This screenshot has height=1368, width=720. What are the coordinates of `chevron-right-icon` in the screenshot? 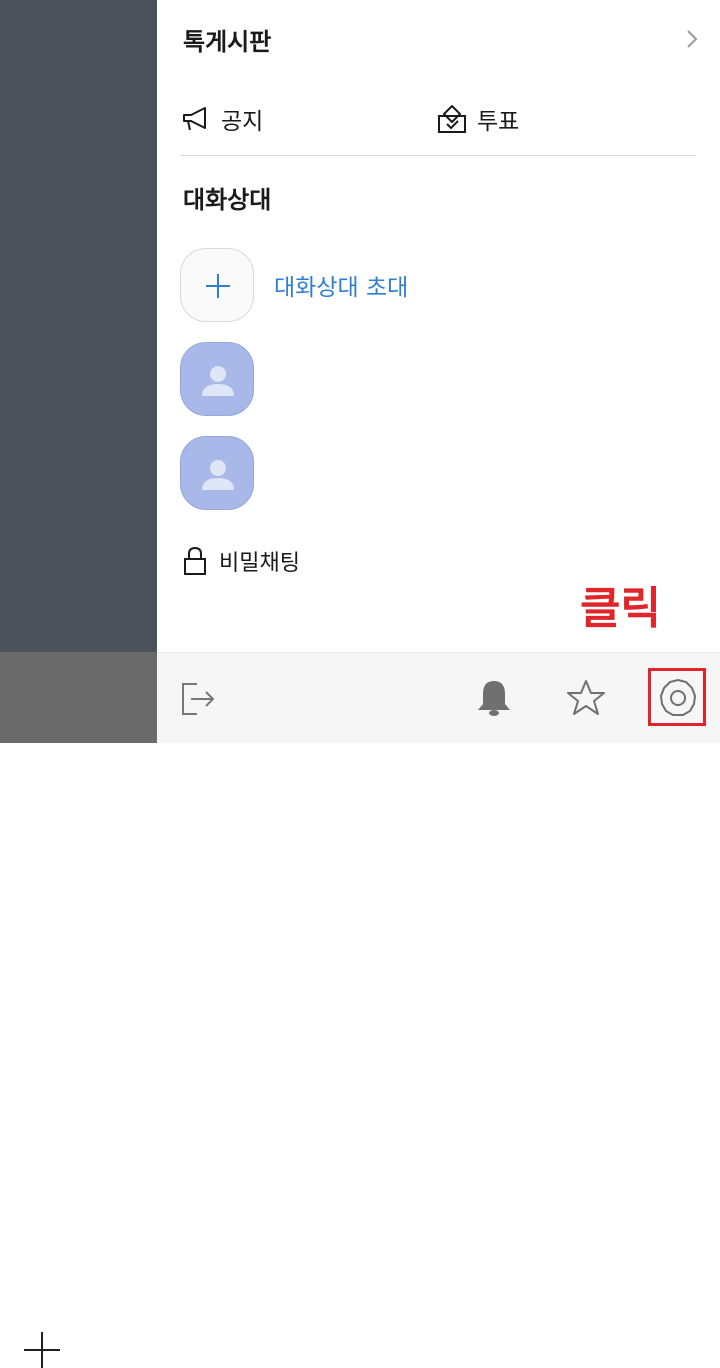 It's located at (692, 39).